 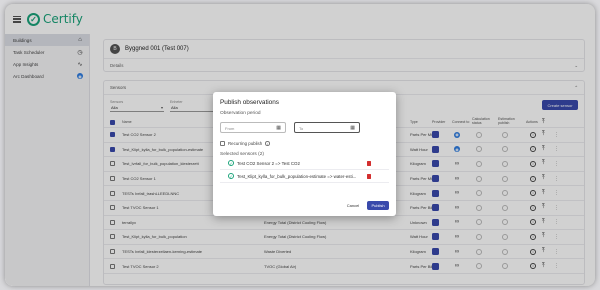 What do you see at coordinates (304, 163) in the screenshot?
I see `selected-sensor-item: ✓ Test CO2 Sensor 2 => Test CO2` at bounding box center [304, 163].